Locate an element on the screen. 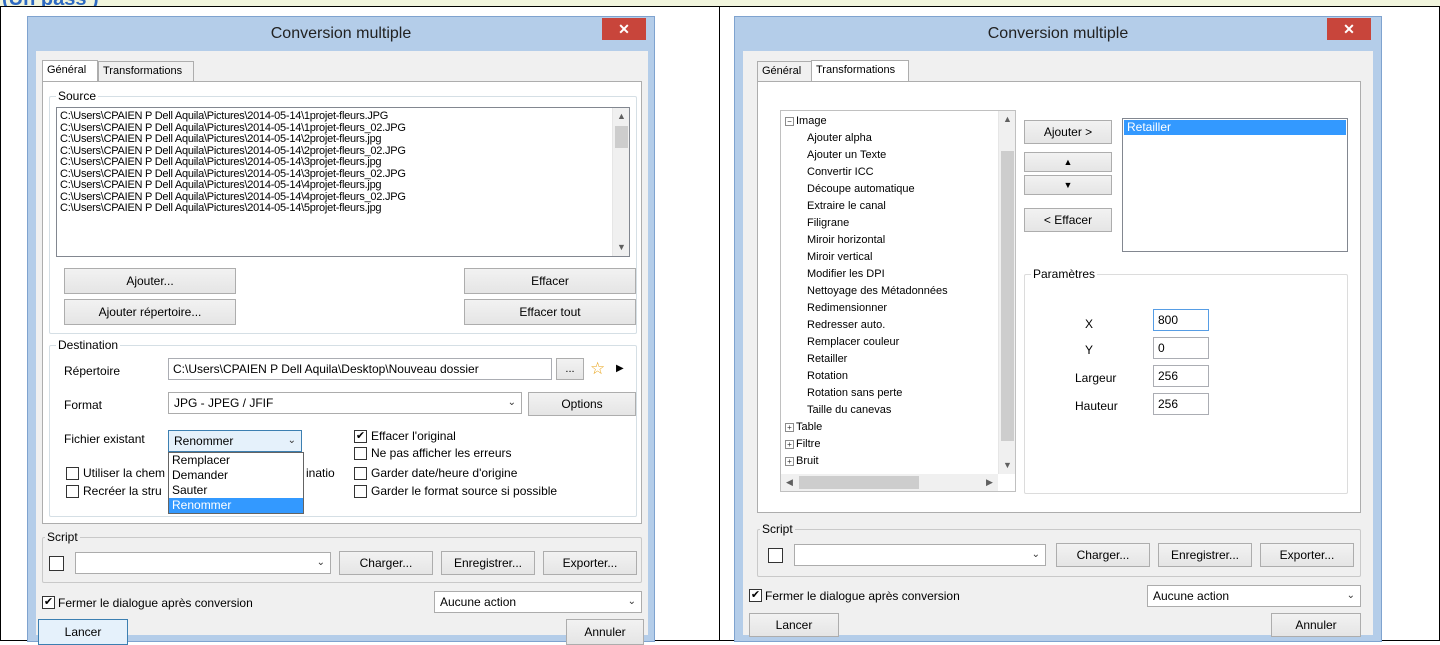  move-down-button: ▼ is located at coordinates (1068, 185).